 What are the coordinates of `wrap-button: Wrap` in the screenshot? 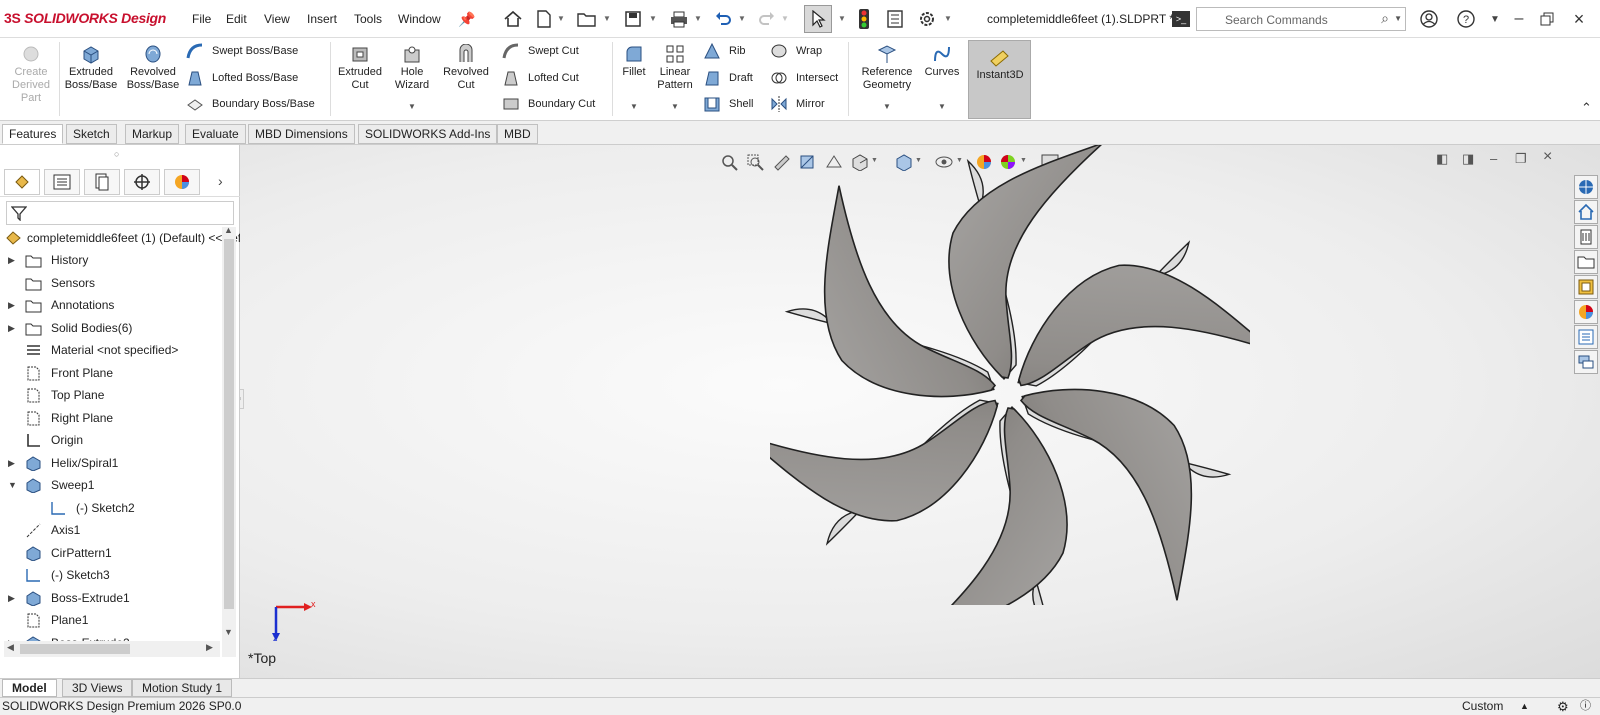 It's located at (796, 51).